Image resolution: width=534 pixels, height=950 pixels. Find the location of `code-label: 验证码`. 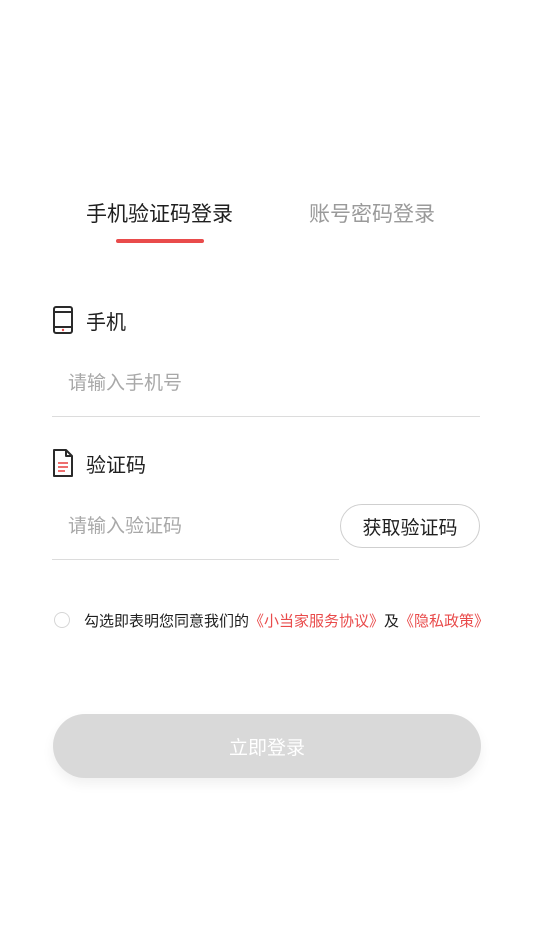

code-label: 验证码 is located at coordinates (116, 464).